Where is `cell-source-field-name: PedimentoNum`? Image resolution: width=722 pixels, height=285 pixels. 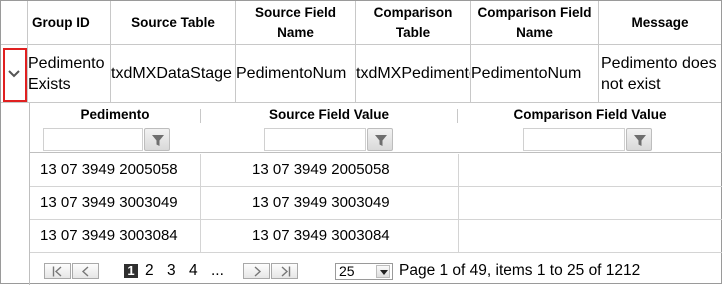
cell-source-field-name: PedimentoNum is located at coordinates (296, 73).